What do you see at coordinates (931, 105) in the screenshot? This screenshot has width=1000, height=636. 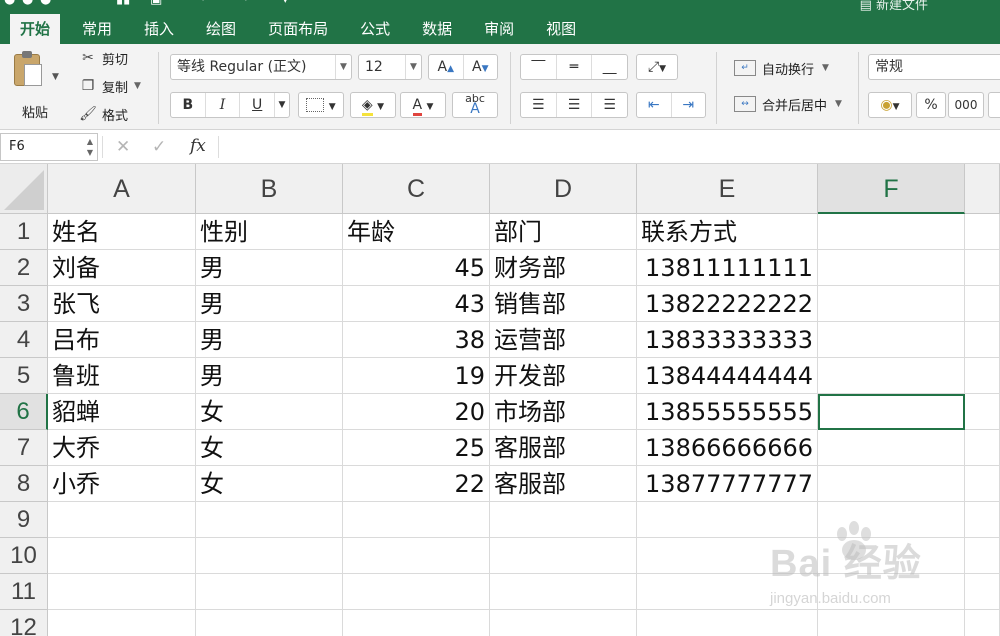 I see `percent-button: %` at bounding box center [931, 105].